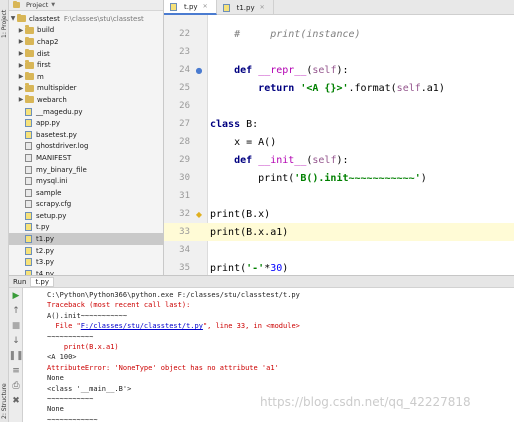 Image resolution: width=514 pixels, height=422 pixels. I want to click on tab-label: t1.py, so click(245, 7).